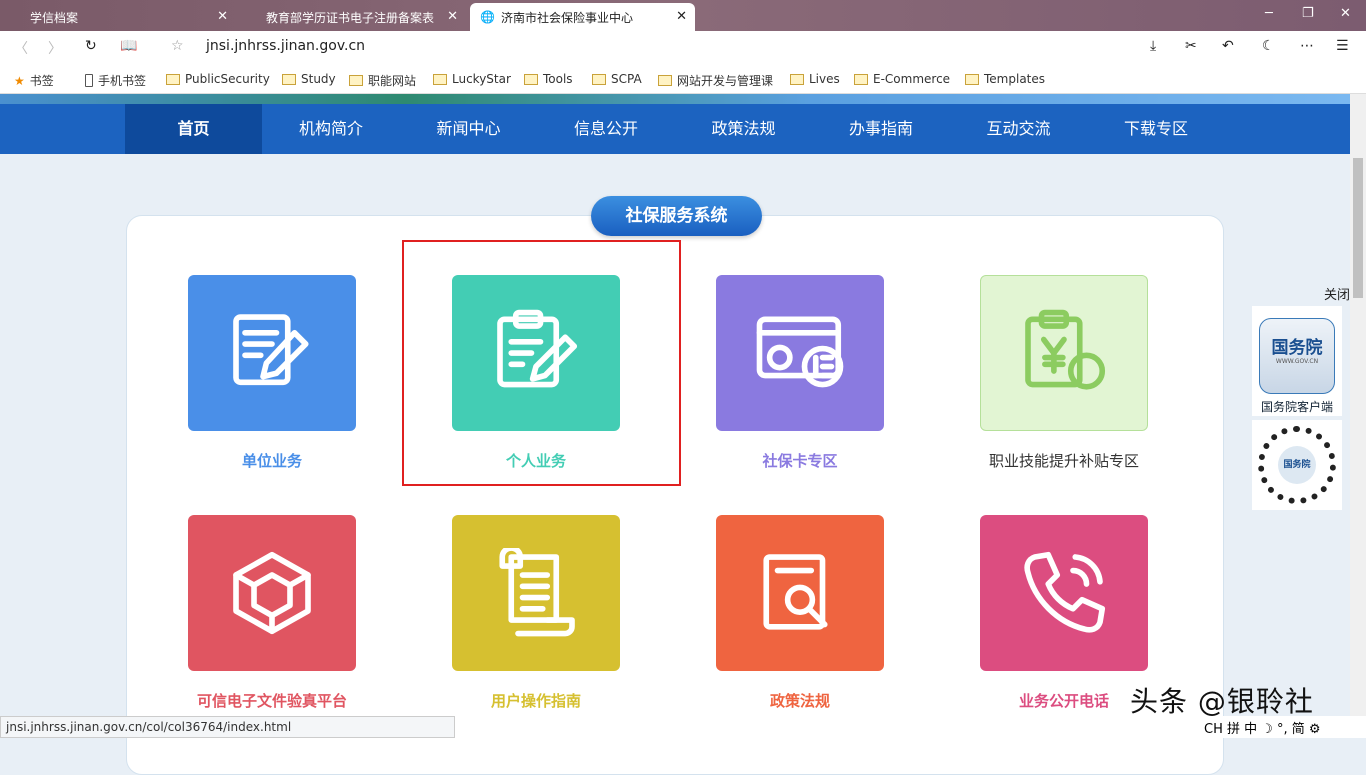  What do you see at coordinates (122, 81) in the screenshot?
I see `bookmark-label: 手机书签` at bounding box center [122, 81].